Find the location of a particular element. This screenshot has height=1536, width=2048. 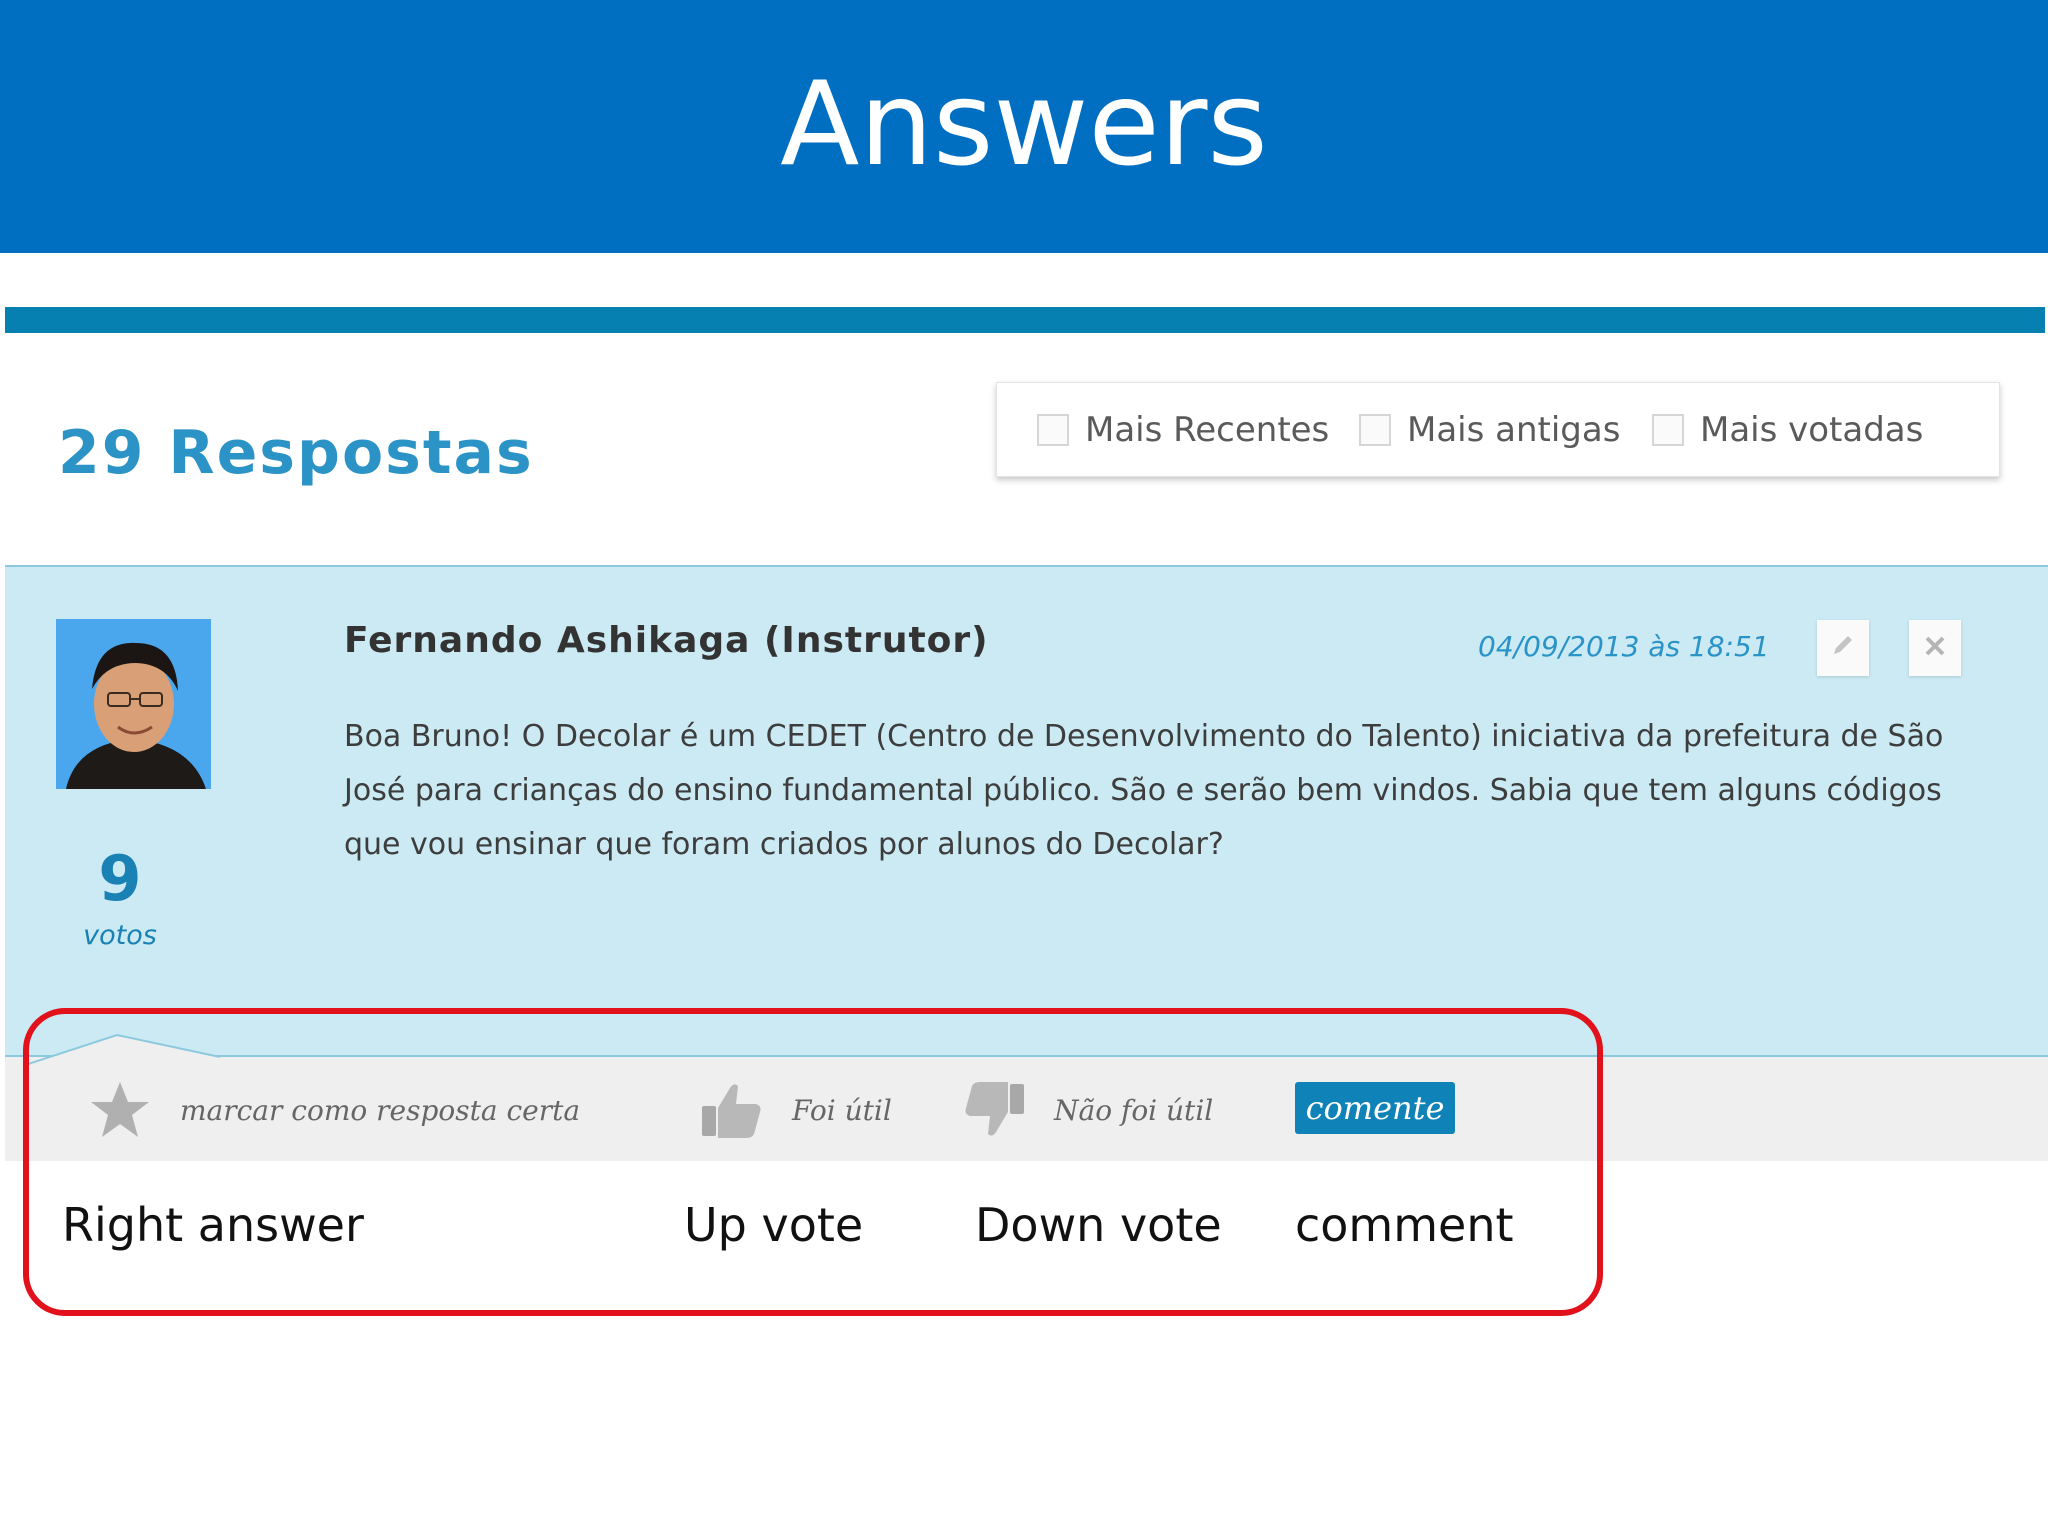

pencil-icon is located at coordinates (1843, 648).